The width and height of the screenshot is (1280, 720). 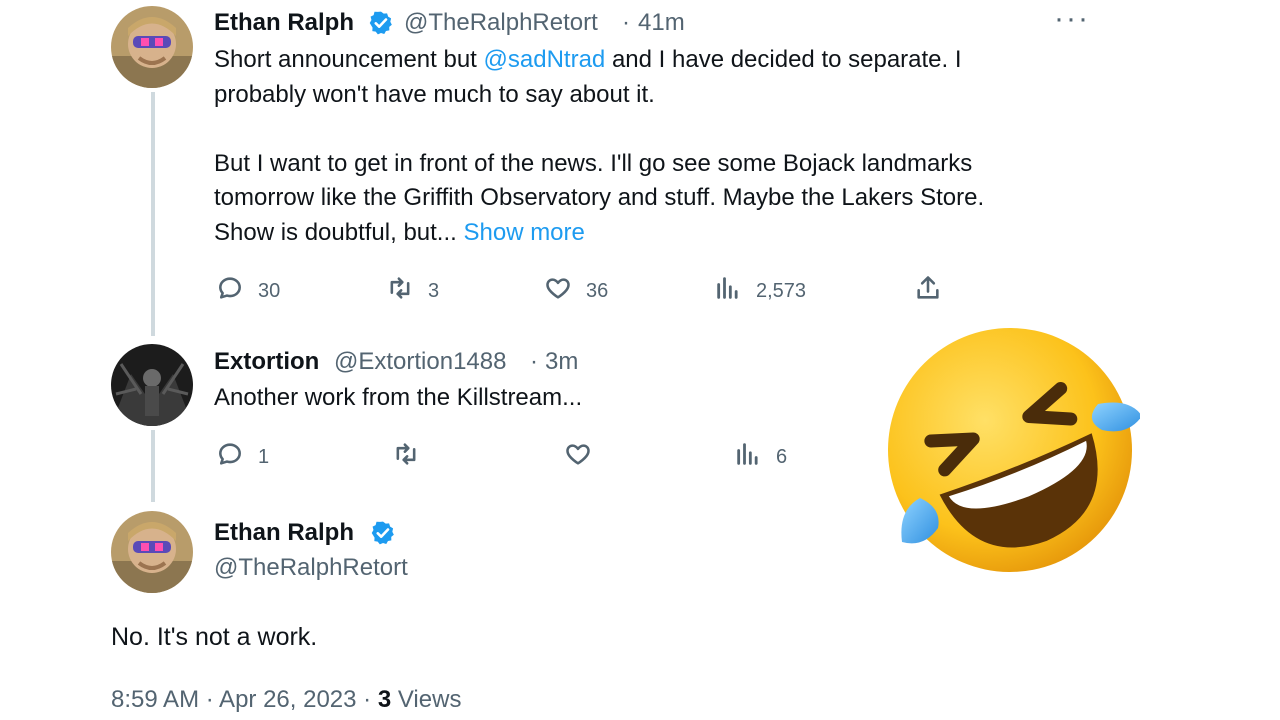 What do you see at coordinates (434, 290) in the screenshot?
I see `retweet-count: 3` at bounding box center [434, 290].